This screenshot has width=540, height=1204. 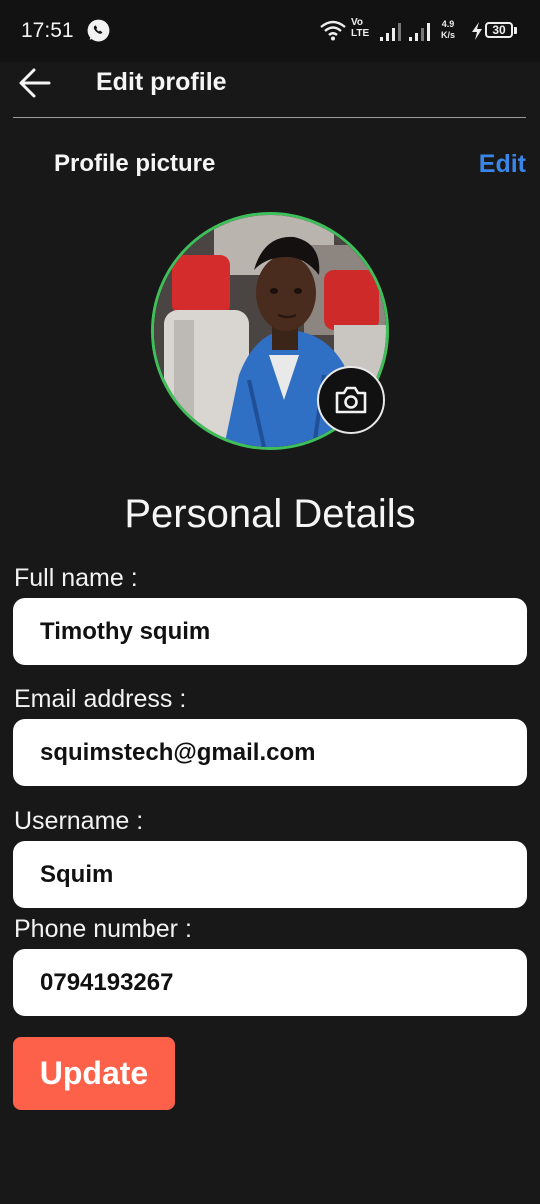 What do you see at coordinates (515, 30) in the screenshot?
I see `battery-tip` at bounding box center [515, 30].